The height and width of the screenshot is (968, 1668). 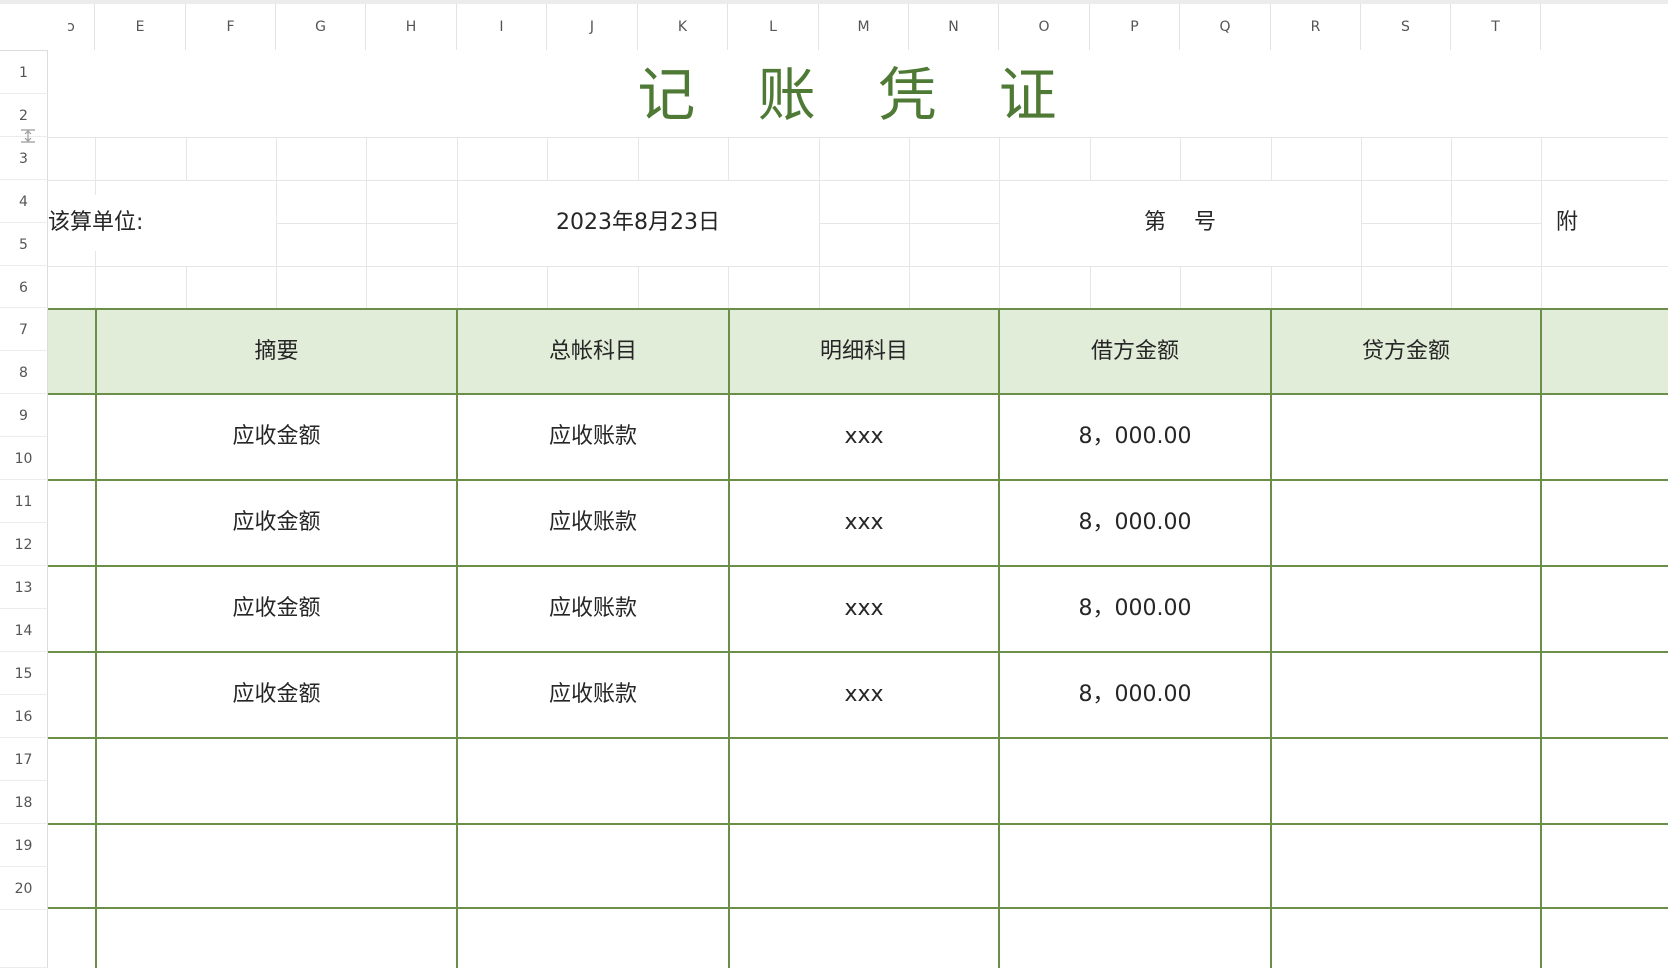 What do you see at coordinates (1180, 223) in the screenshot?
I see `voucher-number-label: 第 号` at bounding box center [1180, 223].